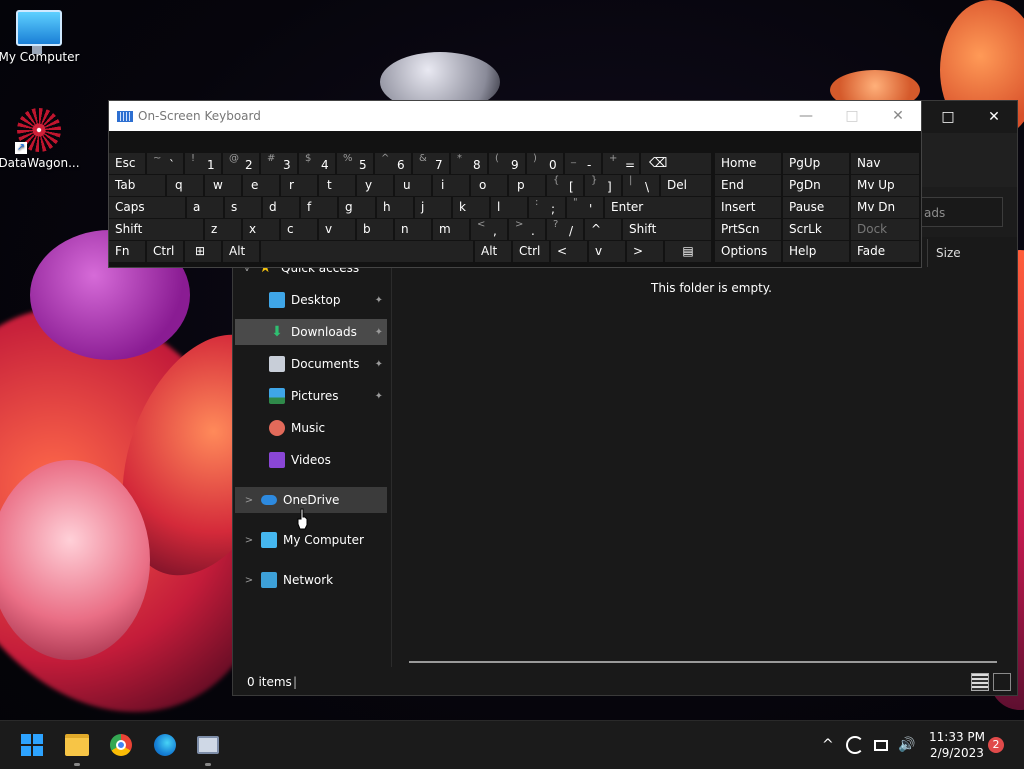 The width and height of the screenshot is (1024, 769). I want to click on key-home: Home, so click(748, 163).